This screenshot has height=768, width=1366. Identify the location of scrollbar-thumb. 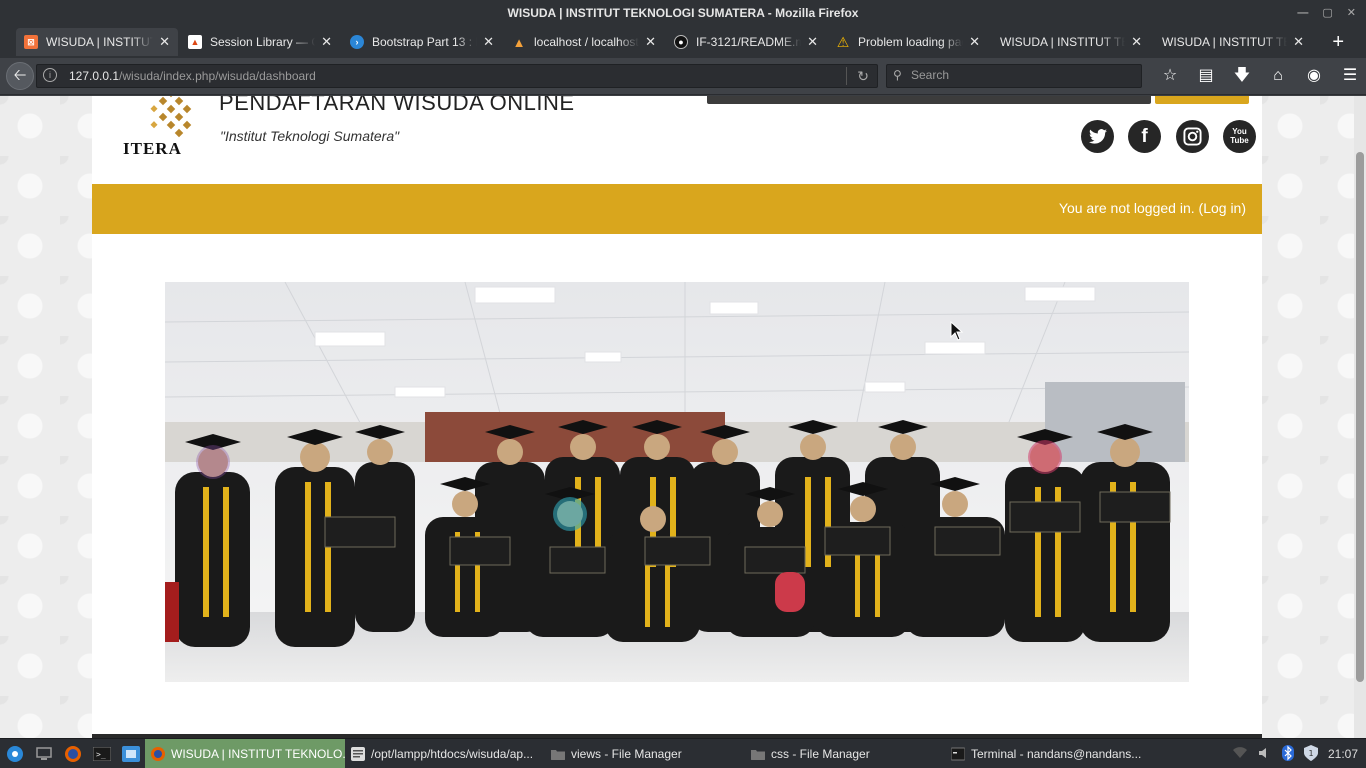
(1360, 417).